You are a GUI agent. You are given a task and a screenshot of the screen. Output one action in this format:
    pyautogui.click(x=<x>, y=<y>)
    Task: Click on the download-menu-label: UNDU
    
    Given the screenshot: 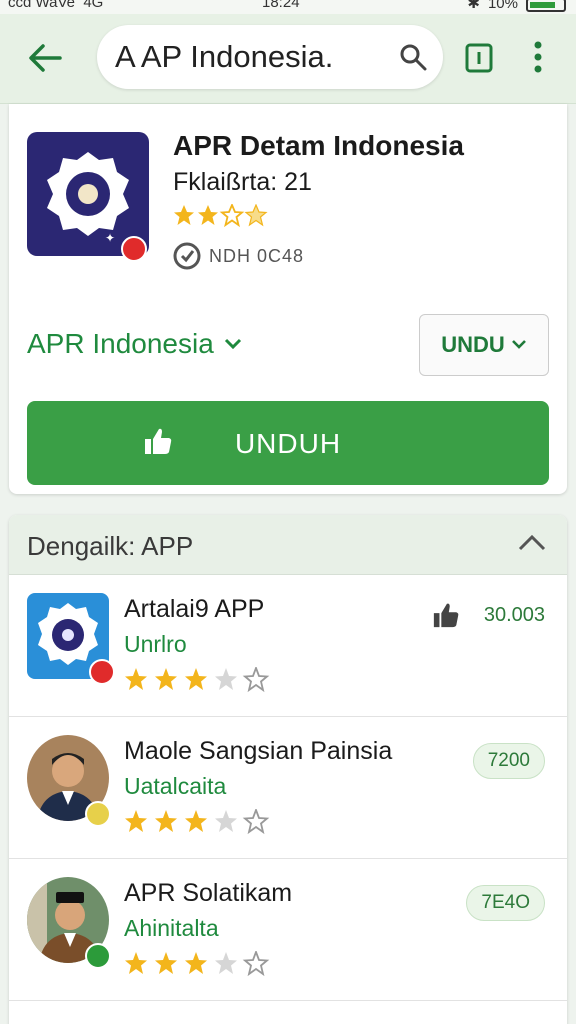 What is the action you would take?
    pyautogui.click(x=473, y=344)
    